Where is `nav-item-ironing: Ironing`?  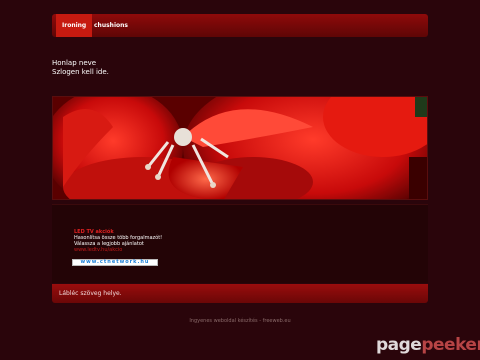
nav-item-ironing: Ironing is located at coordinates (74, 25).